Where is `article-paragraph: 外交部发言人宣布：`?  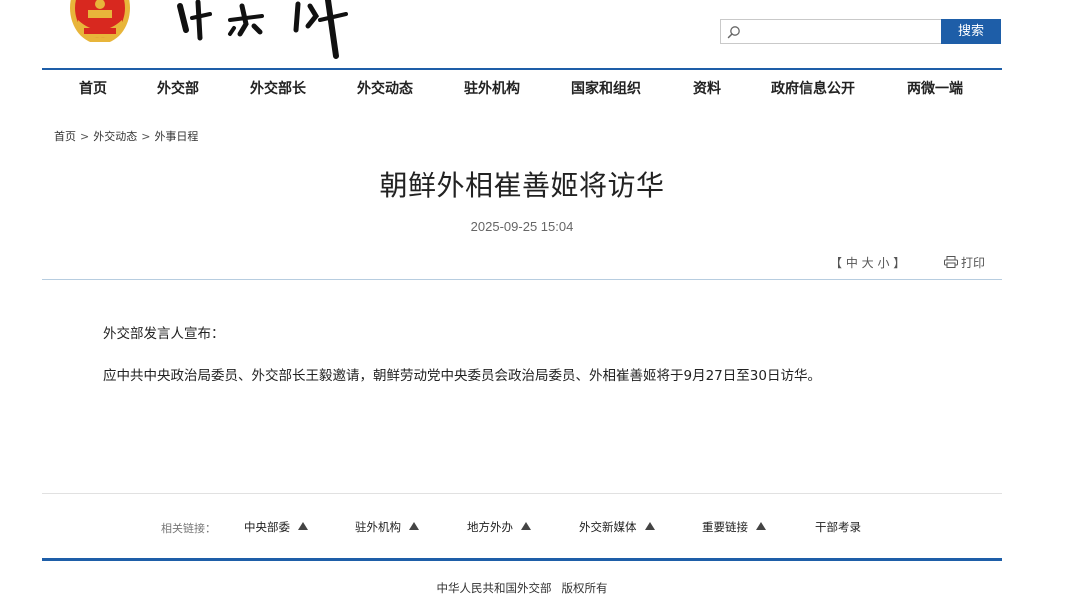 article-paragraph: 外交部发言人宣布： is located at coordinates (164, 334).